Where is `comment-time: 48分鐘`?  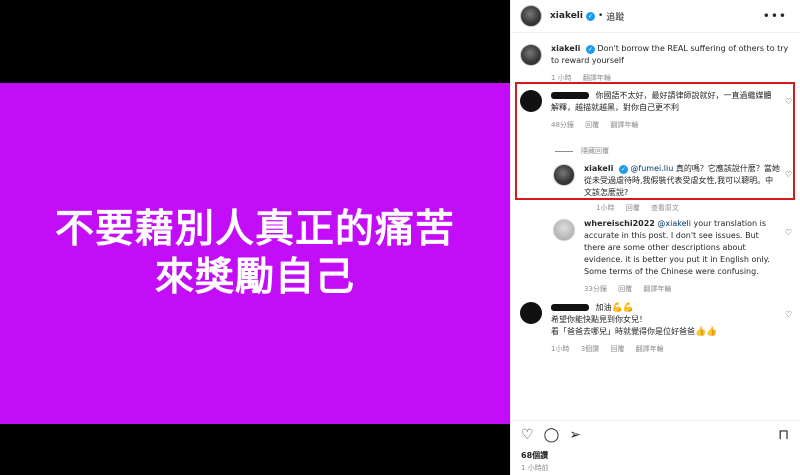
comment-time: 48分鐘 is located at coordinates (562, 125).